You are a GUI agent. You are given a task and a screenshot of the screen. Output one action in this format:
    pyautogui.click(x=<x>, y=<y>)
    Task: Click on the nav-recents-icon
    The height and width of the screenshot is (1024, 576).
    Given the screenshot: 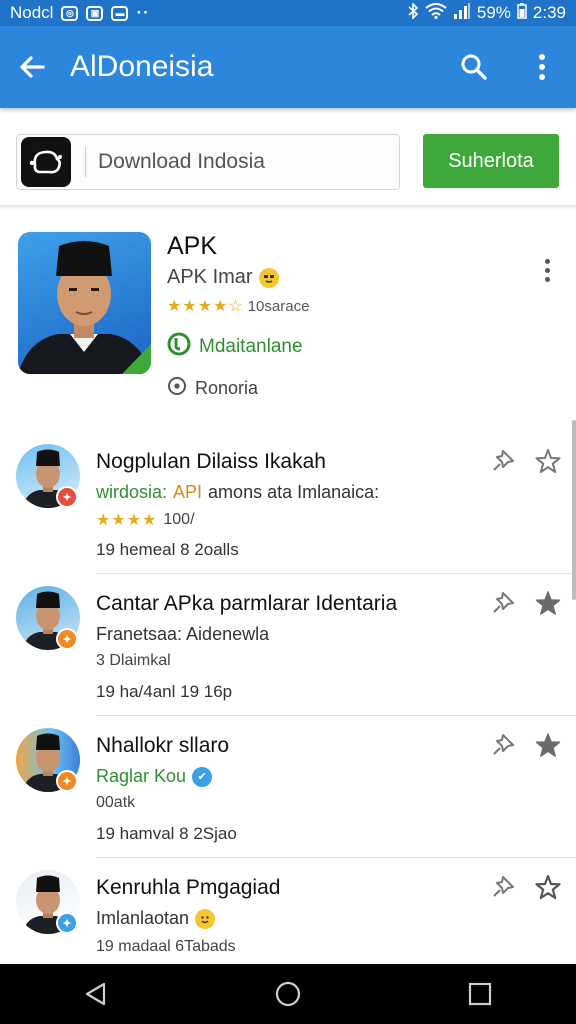 What is the action you would take?
    pyautogui.click(x=480, y=994)
    